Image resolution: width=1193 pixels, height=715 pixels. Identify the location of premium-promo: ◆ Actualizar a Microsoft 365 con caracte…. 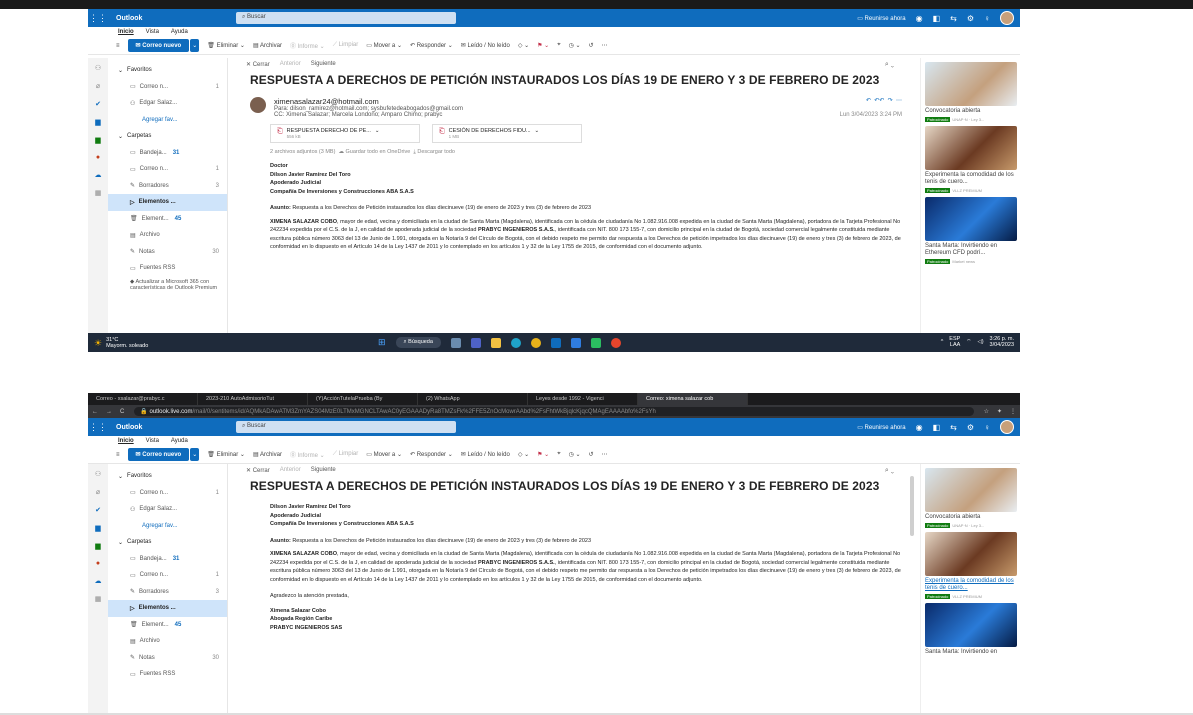
(167, 285).